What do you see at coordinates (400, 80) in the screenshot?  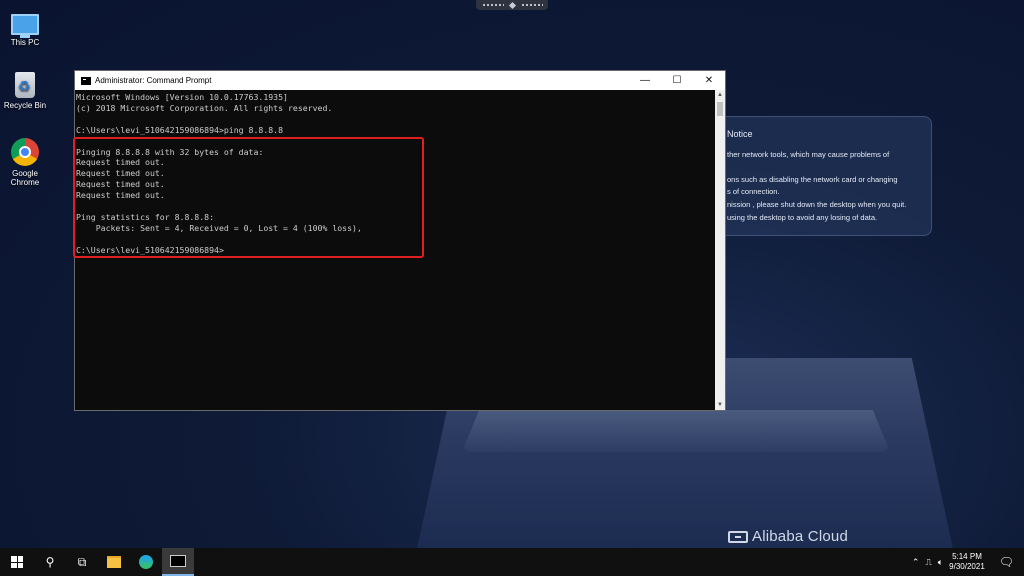 I see `window-titlebar: Administrator: Command Prompt — ☐ ✕` at bounding box center [400, 80].